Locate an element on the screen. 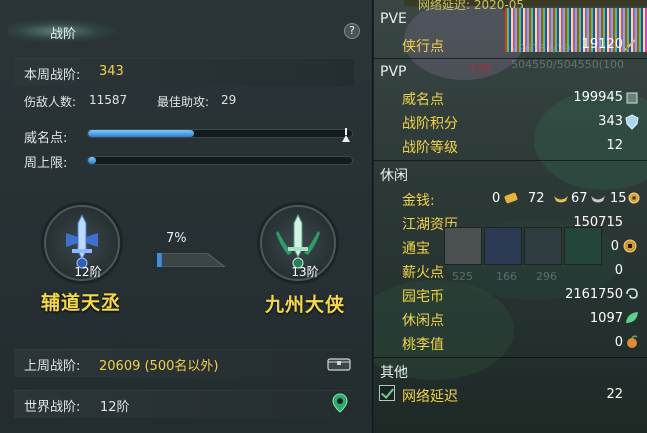 The image size is (647, 433). row-xinhuo: 薪火点 0 is located at coordinates (510, 270).